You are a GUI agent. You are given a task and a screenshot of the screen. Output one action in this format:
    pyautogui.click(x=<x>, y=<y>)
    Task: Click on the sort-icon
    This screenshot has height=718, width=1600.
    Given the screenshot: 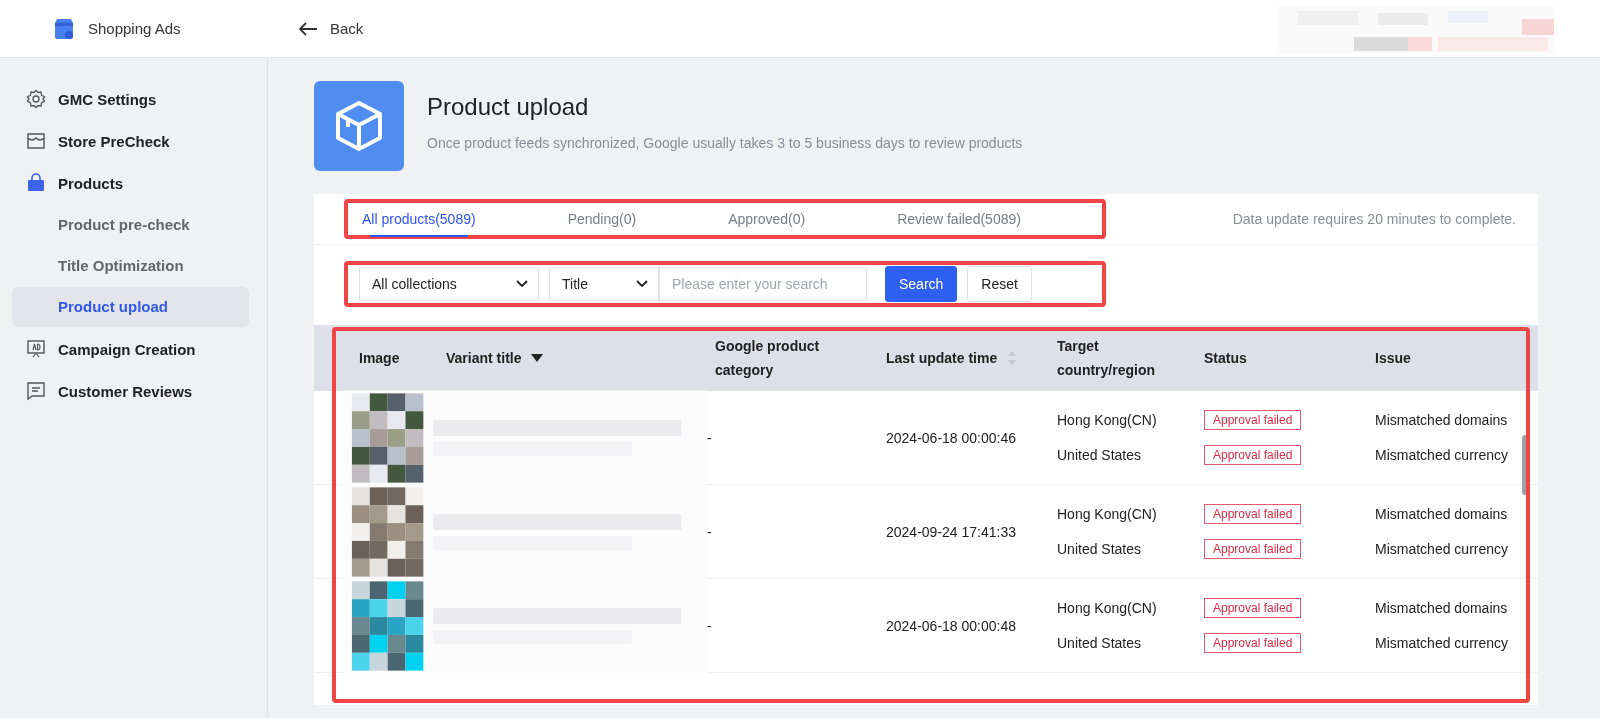 What is the action you would take?
    pyautogui.click(x=1012, y=358)
    